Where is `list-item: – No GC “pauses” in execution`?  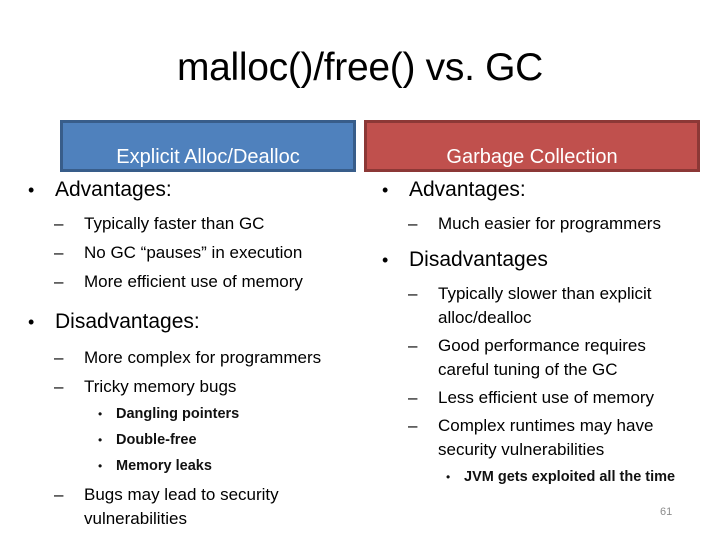 list-item: – No GC “pauses” in execution is located at coordinates (193, 253).